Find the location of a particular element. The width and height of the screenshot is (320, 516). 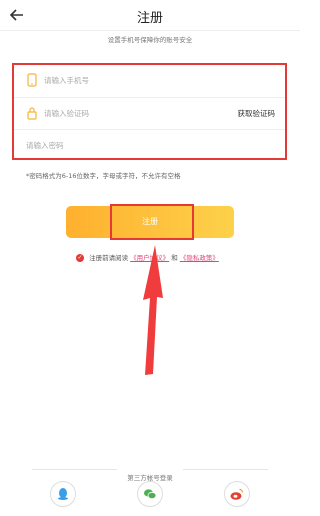

wechat-login-button is located at coordinates (150, 494).